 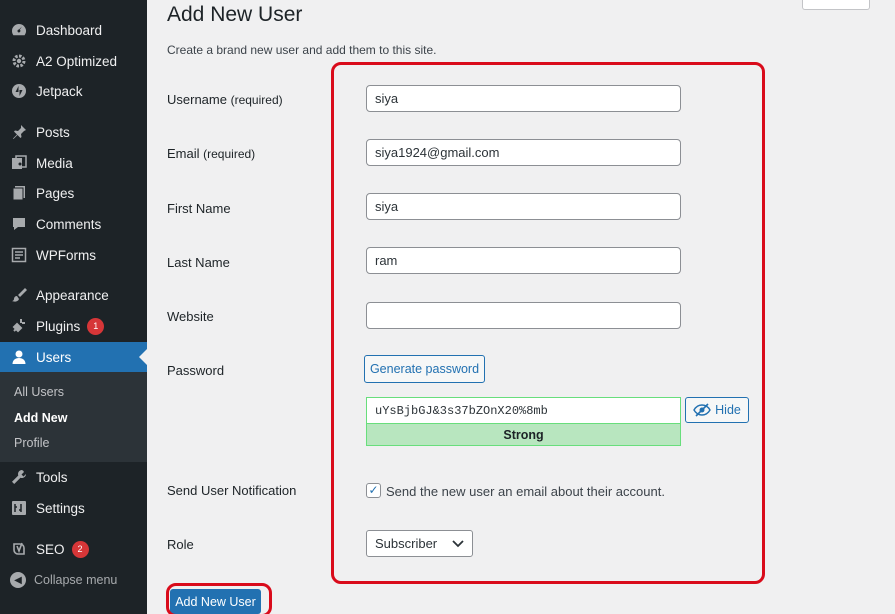 What do you see at coordinates (19, 132) in the screenshot?
I see `pin-icon` at bounding box center [19, 132].